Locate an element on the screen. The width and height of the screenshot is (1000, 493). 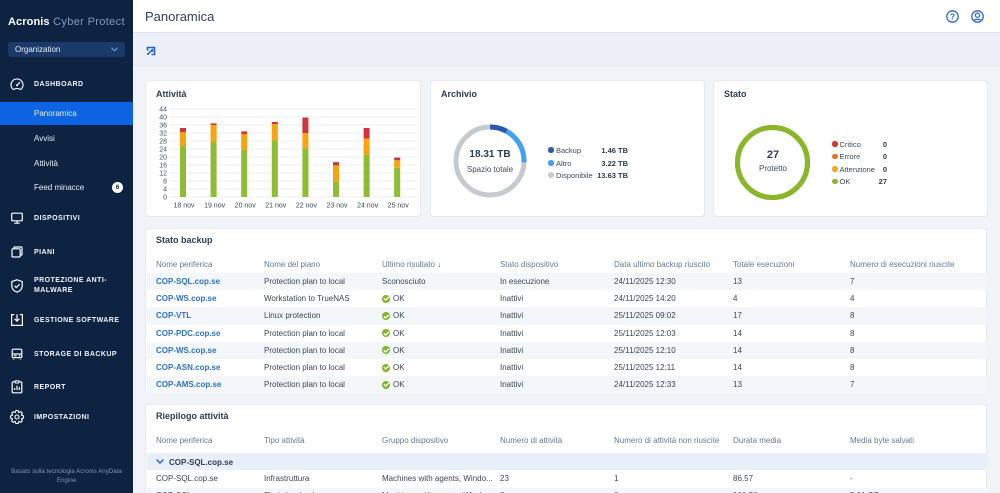
svg-text: 24 is located at coordinates (163, 150).